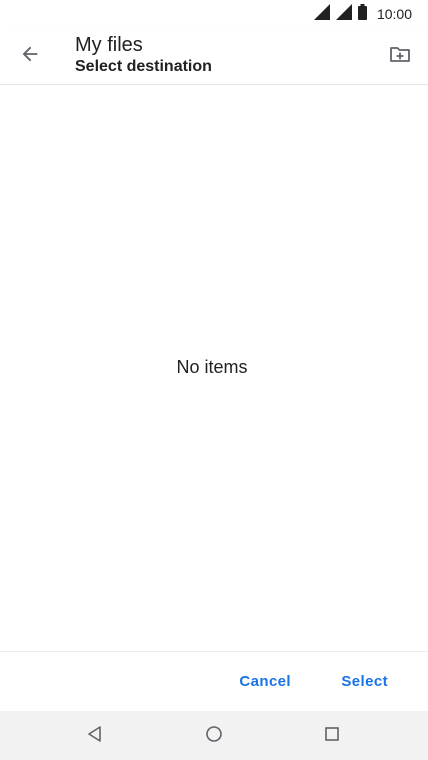 The width and height of the screenshot is (428, 760). I want to click on back-button, so click(30, 56).